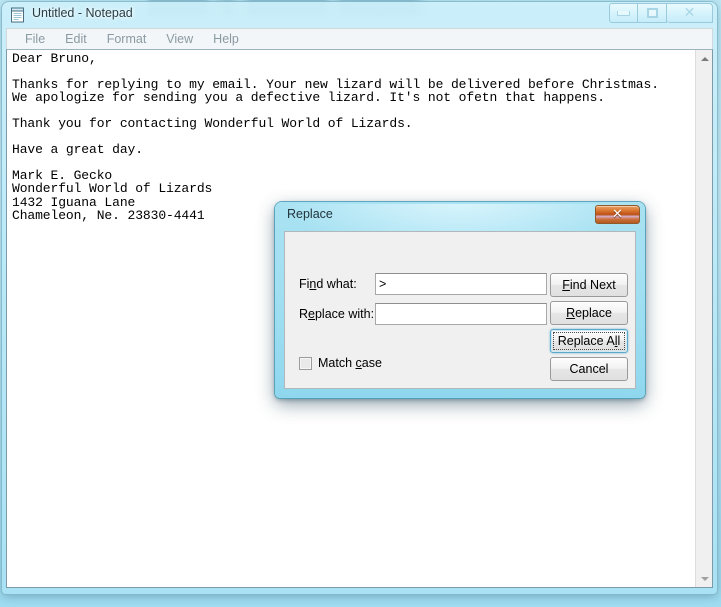 The image size is (721, 607). I want to click on cancel-button: Cancel, so click(589, 369).